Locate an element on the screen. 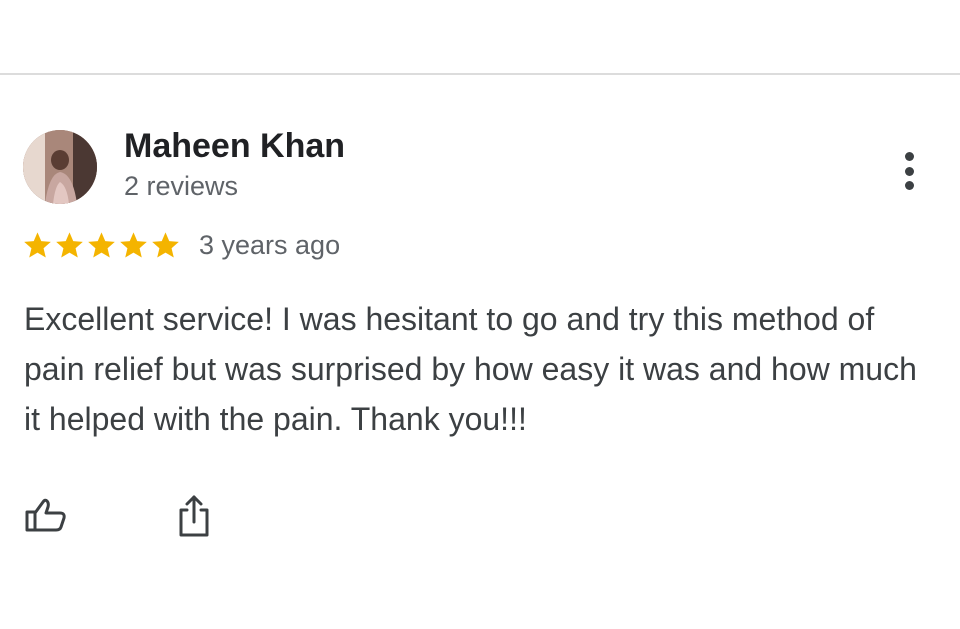  thumbs-up-icon is located at coordinates (45, 515).